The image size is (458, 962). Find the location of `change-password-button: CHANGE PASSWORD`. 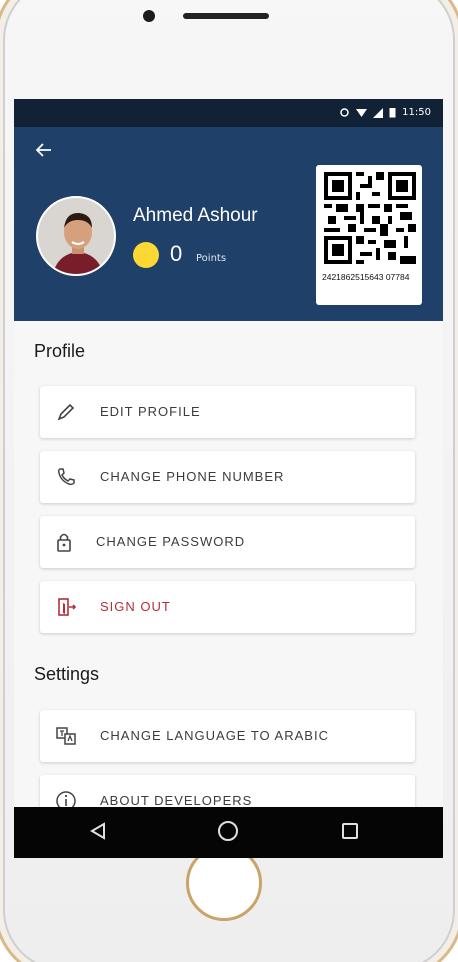

change-password-button: CHANGE PASSWORD is located at coordinates (227, 542).